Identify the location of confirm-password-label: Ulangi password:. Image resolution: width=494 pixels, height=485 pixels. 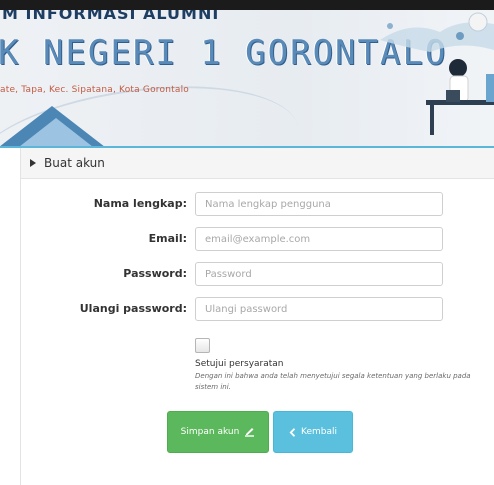
(133, 308).